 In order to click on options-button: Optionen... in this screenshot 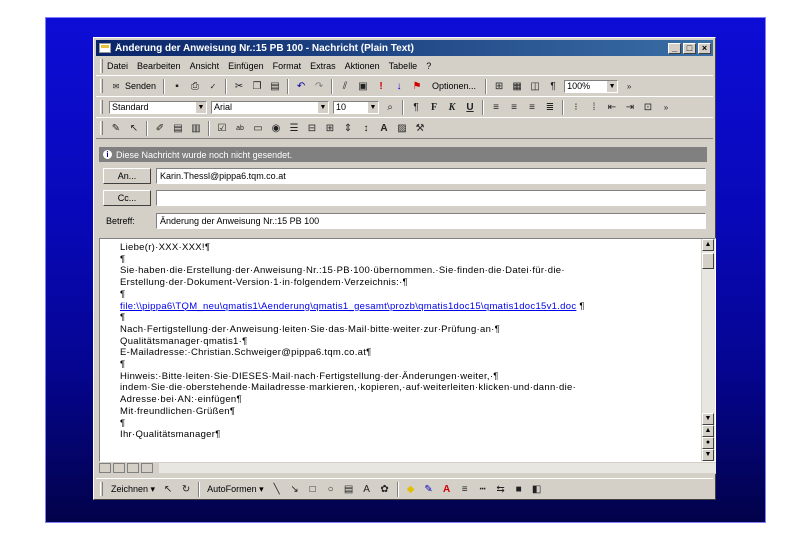, I will do `click(454, 86)`.